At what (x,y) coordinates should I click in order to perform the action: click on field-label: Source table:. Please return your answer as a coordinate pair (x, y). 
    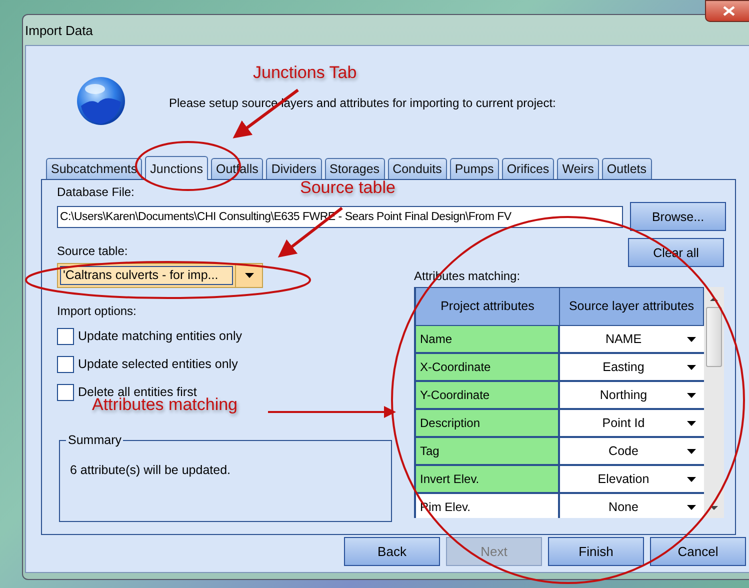
    Looking at the image, I should click on (92, 251).